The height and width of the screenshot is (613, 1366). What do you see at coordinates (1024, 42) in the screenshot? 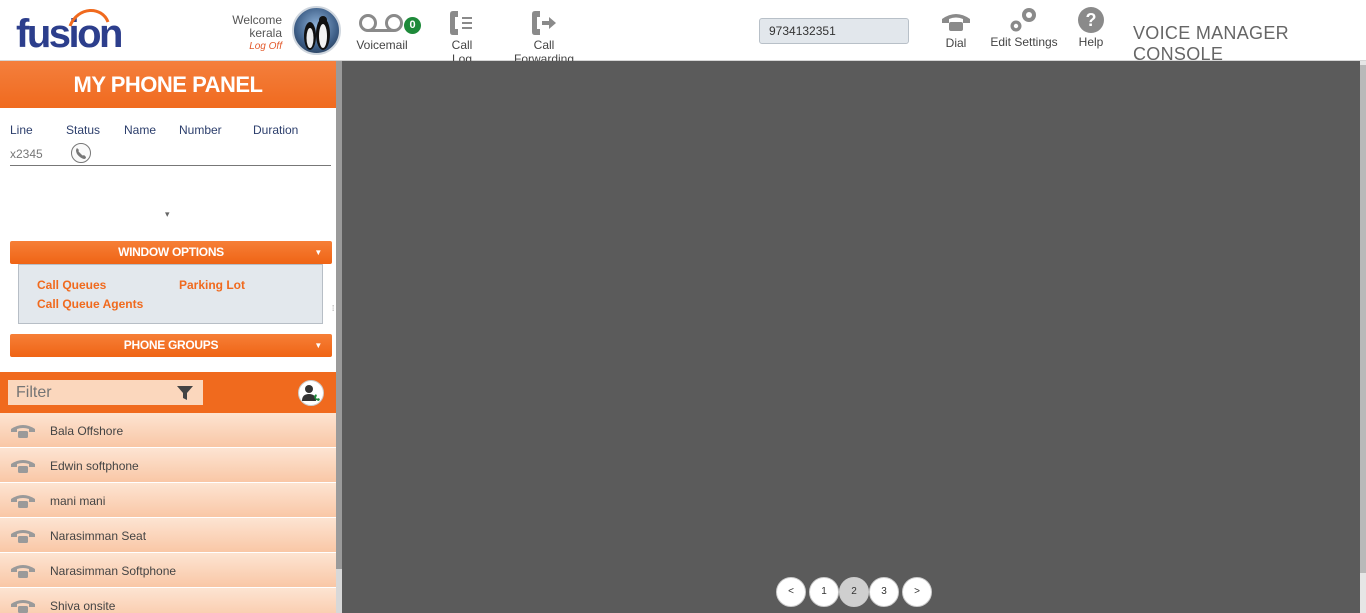
I see `edit-settings-label: Edit Settings` at bounding box center [1024, 42].